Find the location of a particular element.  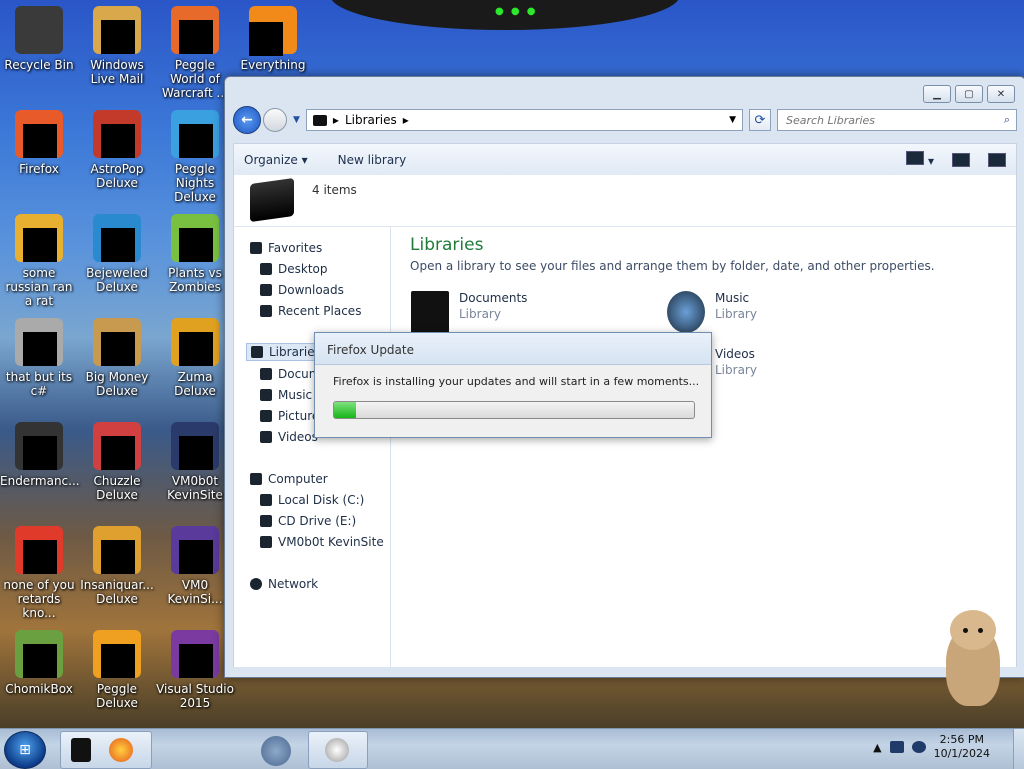

desktop-icon-item: ChomikBox is located at coordinates (39, 674).